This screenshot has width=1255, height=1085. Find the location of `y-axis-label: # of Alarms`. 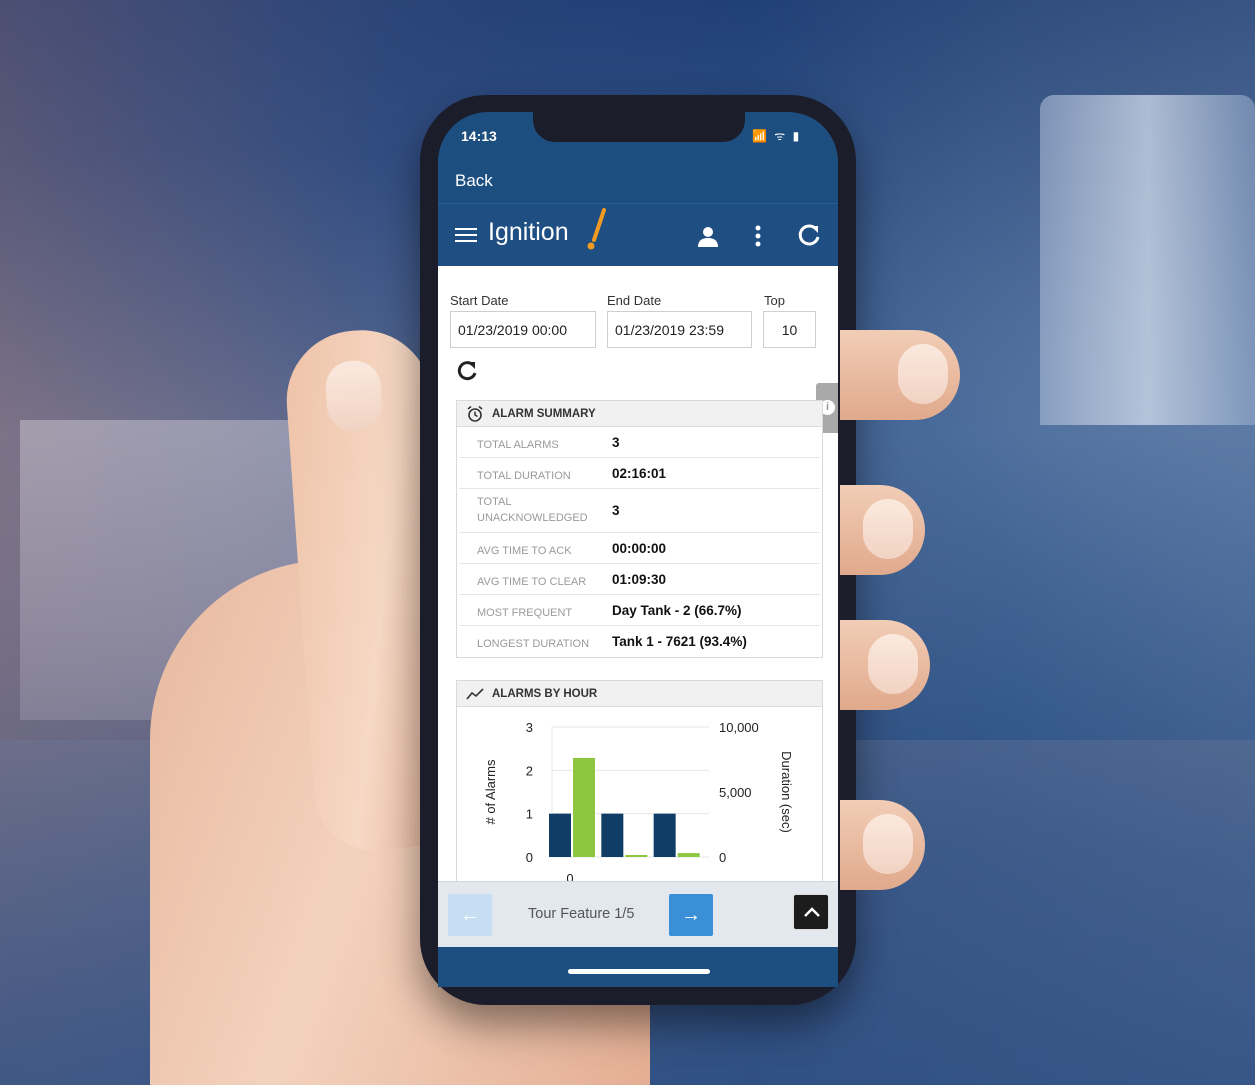

y-axis-label: # of Alarms is located at coordinates (490, 792).